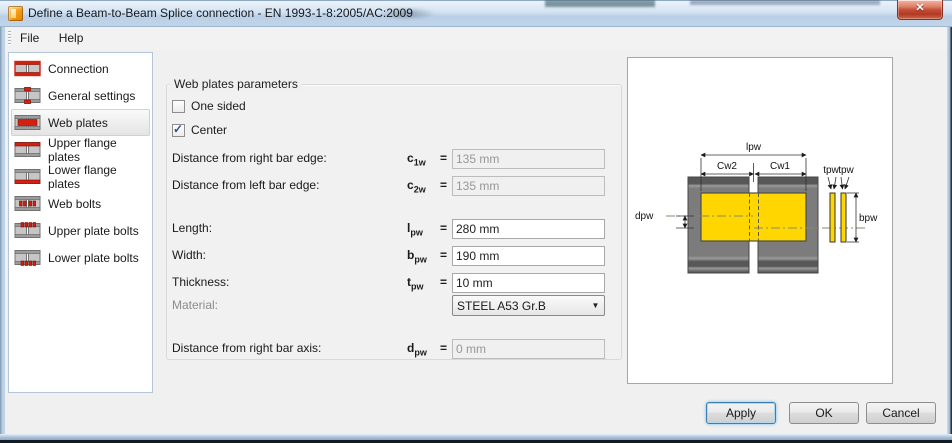 Image resolution: width=952 pixels, height=443 pixels. What do you see at coordinates (753, 217) in the screenshot?
I see `web-plate` at bounding box center [753, 217].